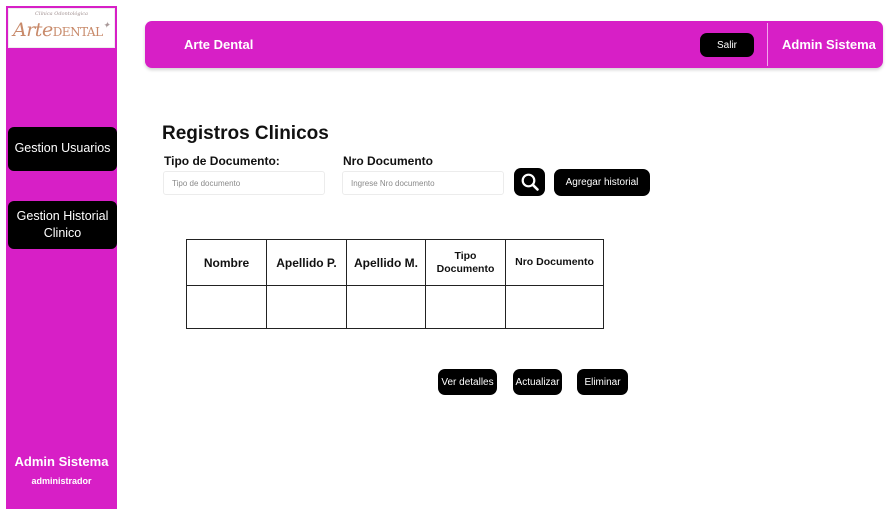 The image size is (896, 511). Describe the element at coordinates (106, 26) in the screenshot. I see `sparkle-icon: ✦` at that location.